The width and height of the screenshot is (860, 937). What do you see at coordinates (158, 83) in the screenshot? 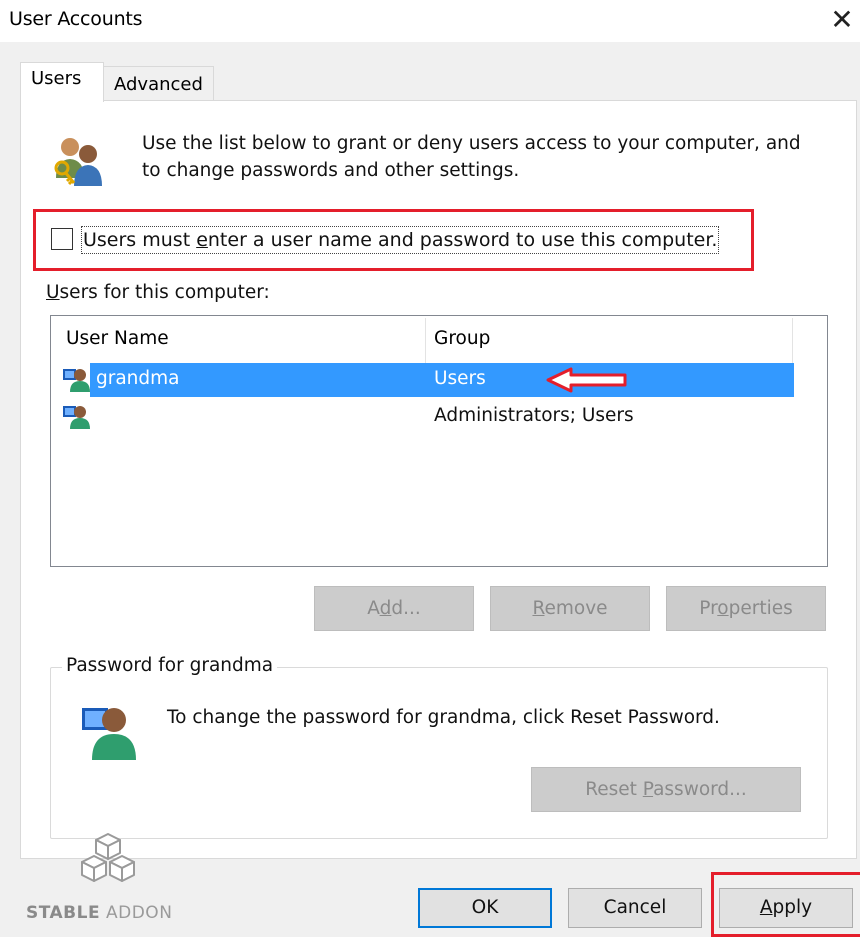
I see `tab-advanced: Advanced` at bounding box center [158, 83].